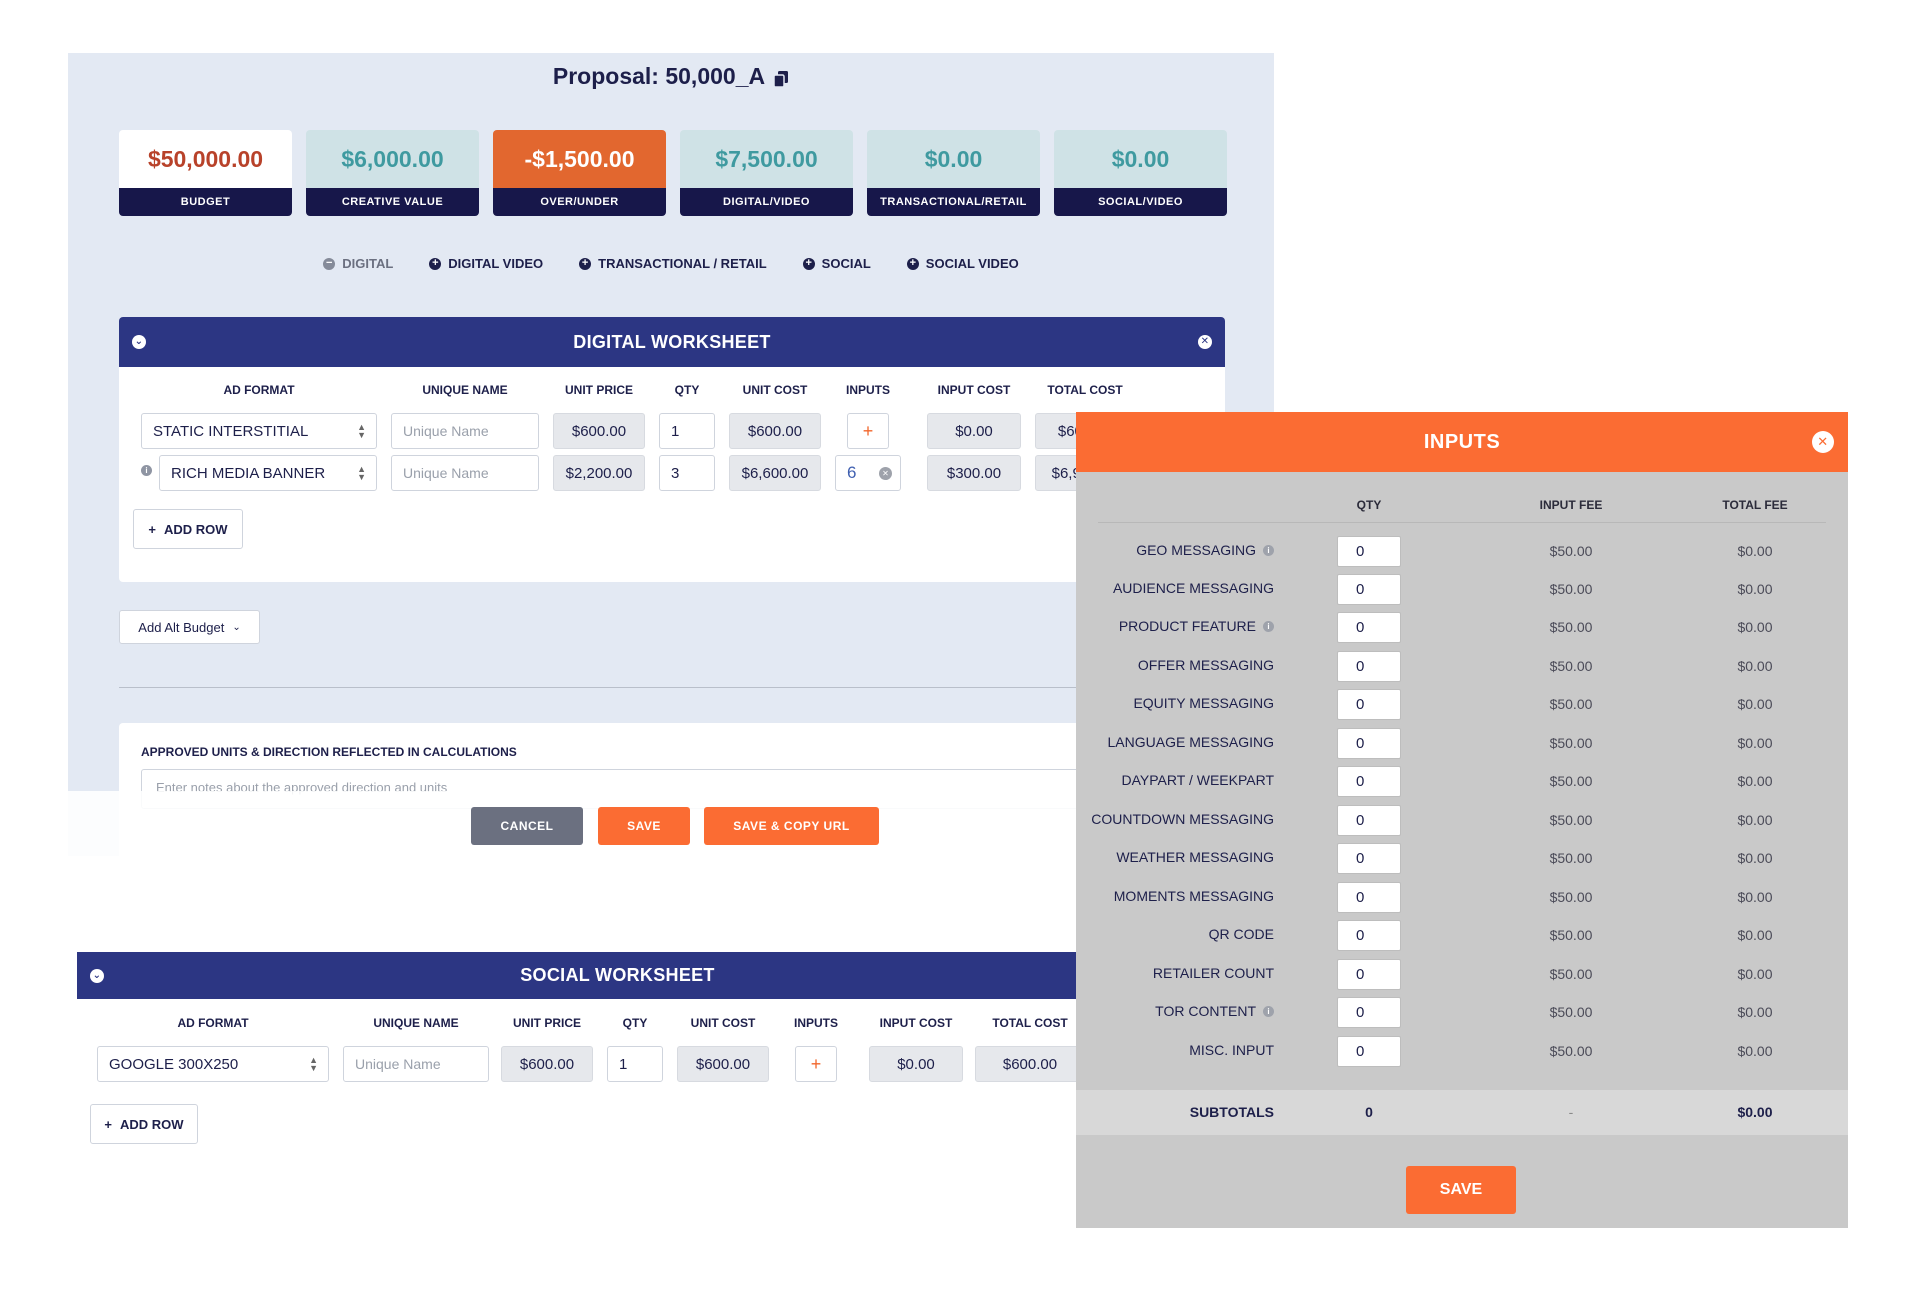  I want to click on tab-social: + SOCIAL, so click(836, 263).